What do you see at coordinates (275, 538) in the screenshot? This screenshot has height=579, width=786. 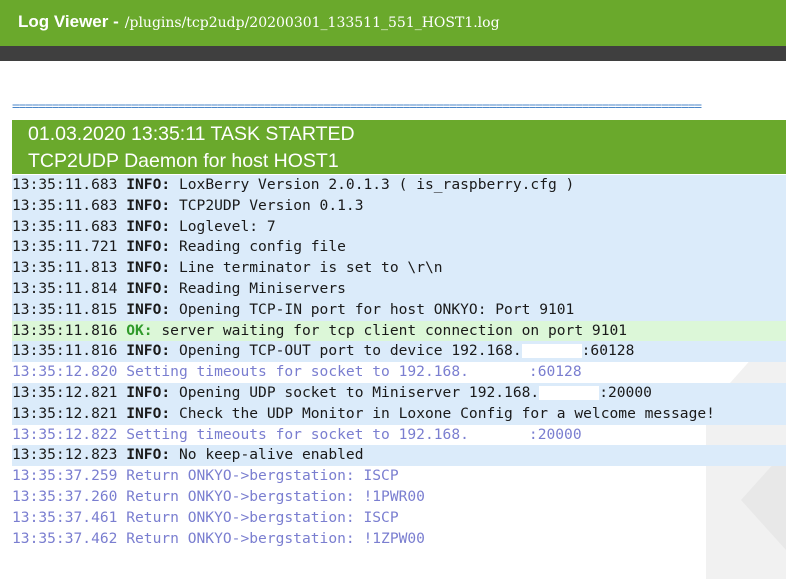 I see `log-message: Return ONKYO->bergstation: !1ZPW00` at bounding box center [275, 538].